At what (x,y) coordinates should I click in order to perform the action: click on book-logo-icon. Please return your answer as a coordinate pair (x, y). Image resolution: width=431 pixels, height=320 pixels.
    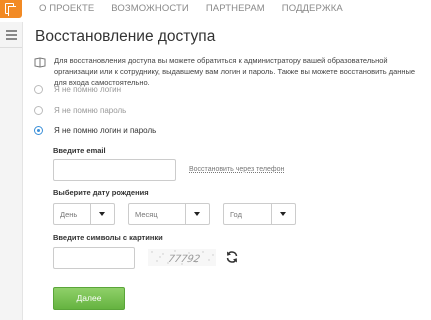
    Looking at the image, I should click on (11, 9).